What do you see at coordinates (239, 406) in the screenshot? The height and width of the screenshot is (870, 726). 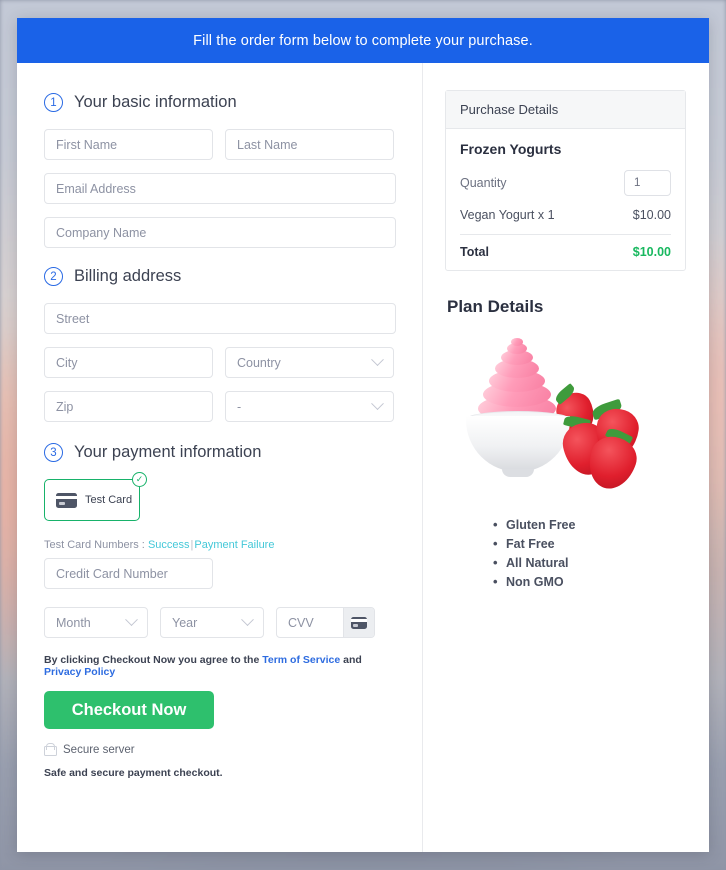 I see `state-select-value: -` at bounding box center [239, 406].